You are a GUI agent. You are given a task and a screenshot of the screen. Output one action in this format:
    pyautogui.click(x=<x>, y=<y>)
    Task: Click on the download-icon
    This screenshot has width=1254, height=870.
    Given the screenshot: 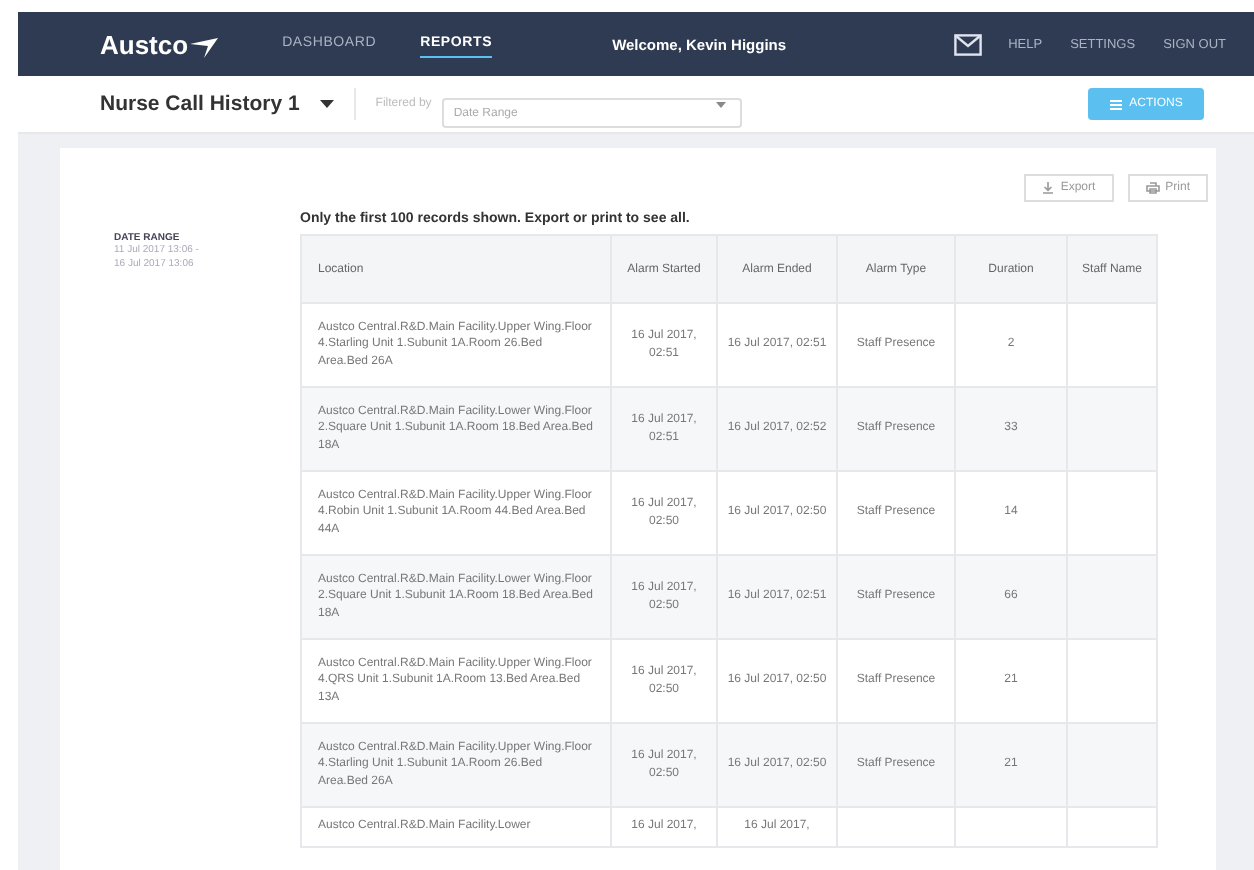 What is the action you would take?
    pyautogui.click(x=1048, y=188)
    